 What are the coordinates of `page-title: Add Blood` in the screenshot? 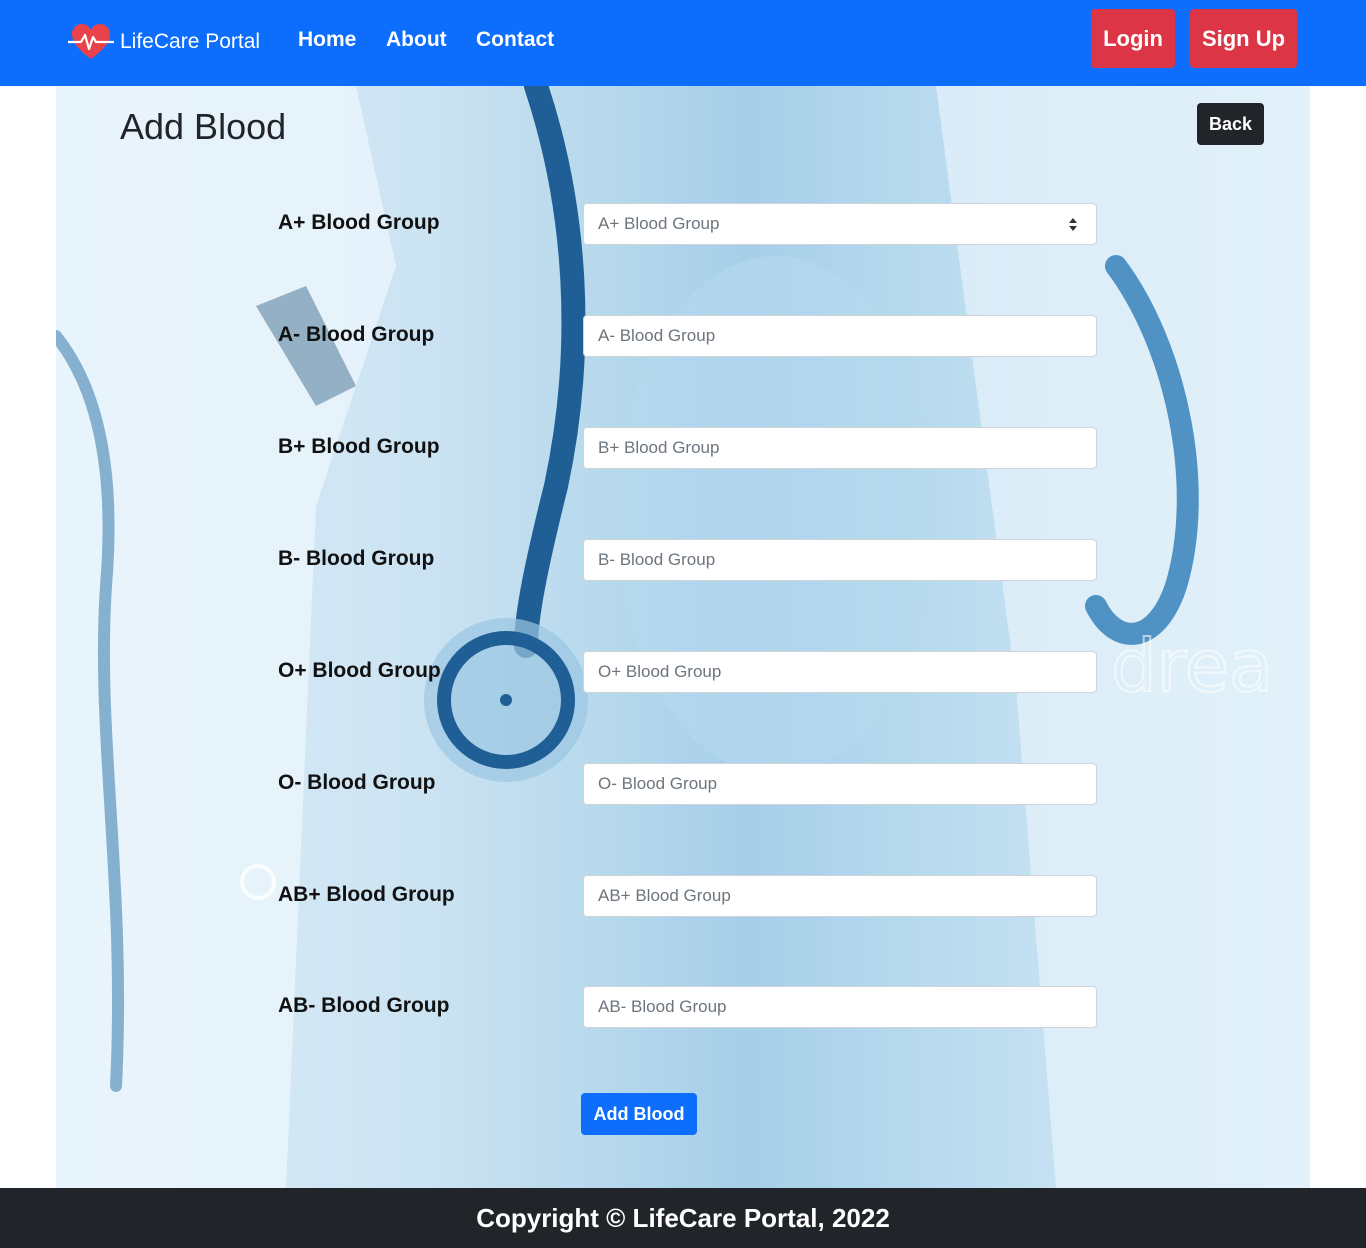 It's located at (203, 126).